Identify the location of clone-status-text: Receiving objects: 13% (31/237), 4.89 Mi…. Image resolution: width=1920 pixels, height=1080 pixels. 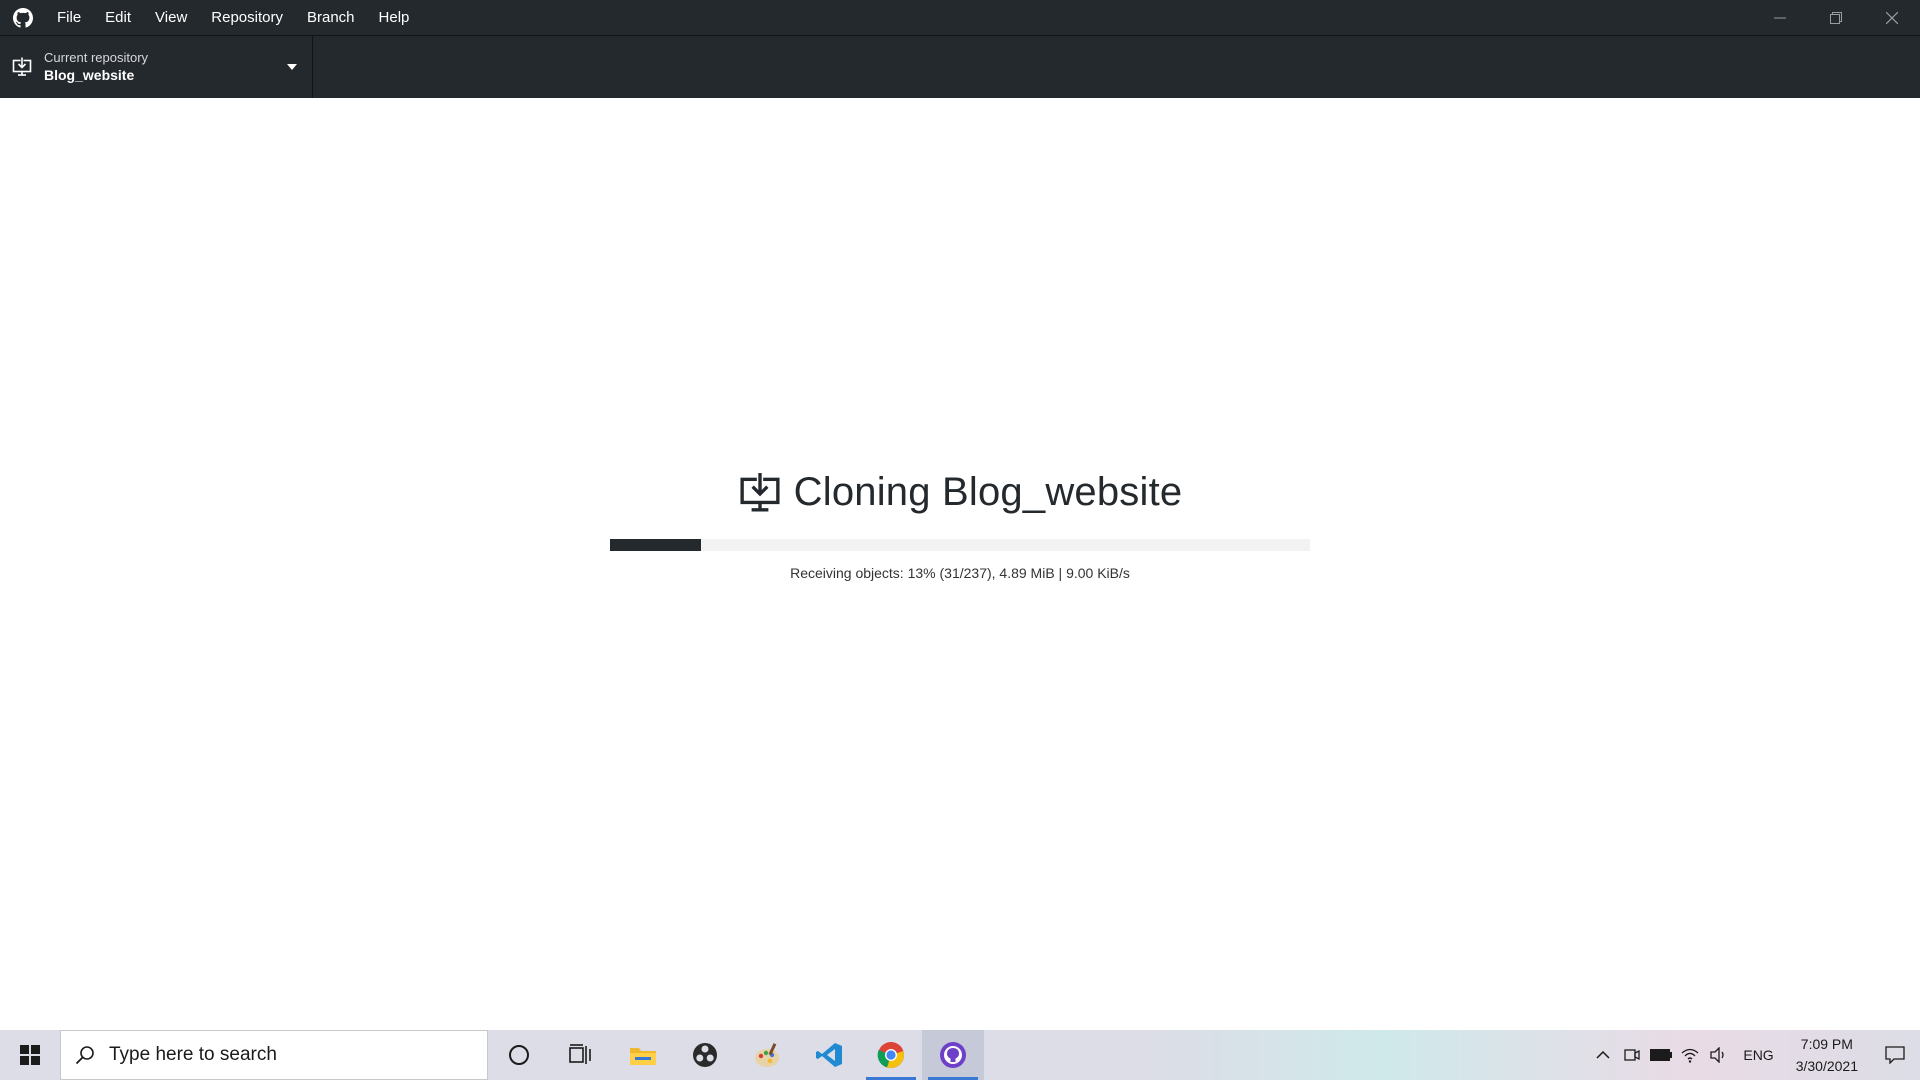
(960, 573).